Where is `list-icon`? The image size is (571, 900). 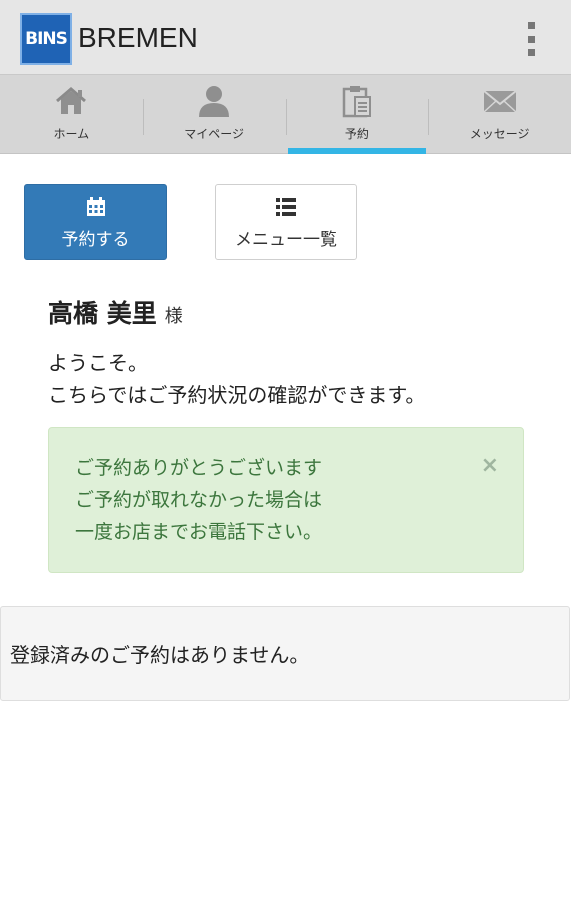 list-icon is located at coordinates (286, 207).